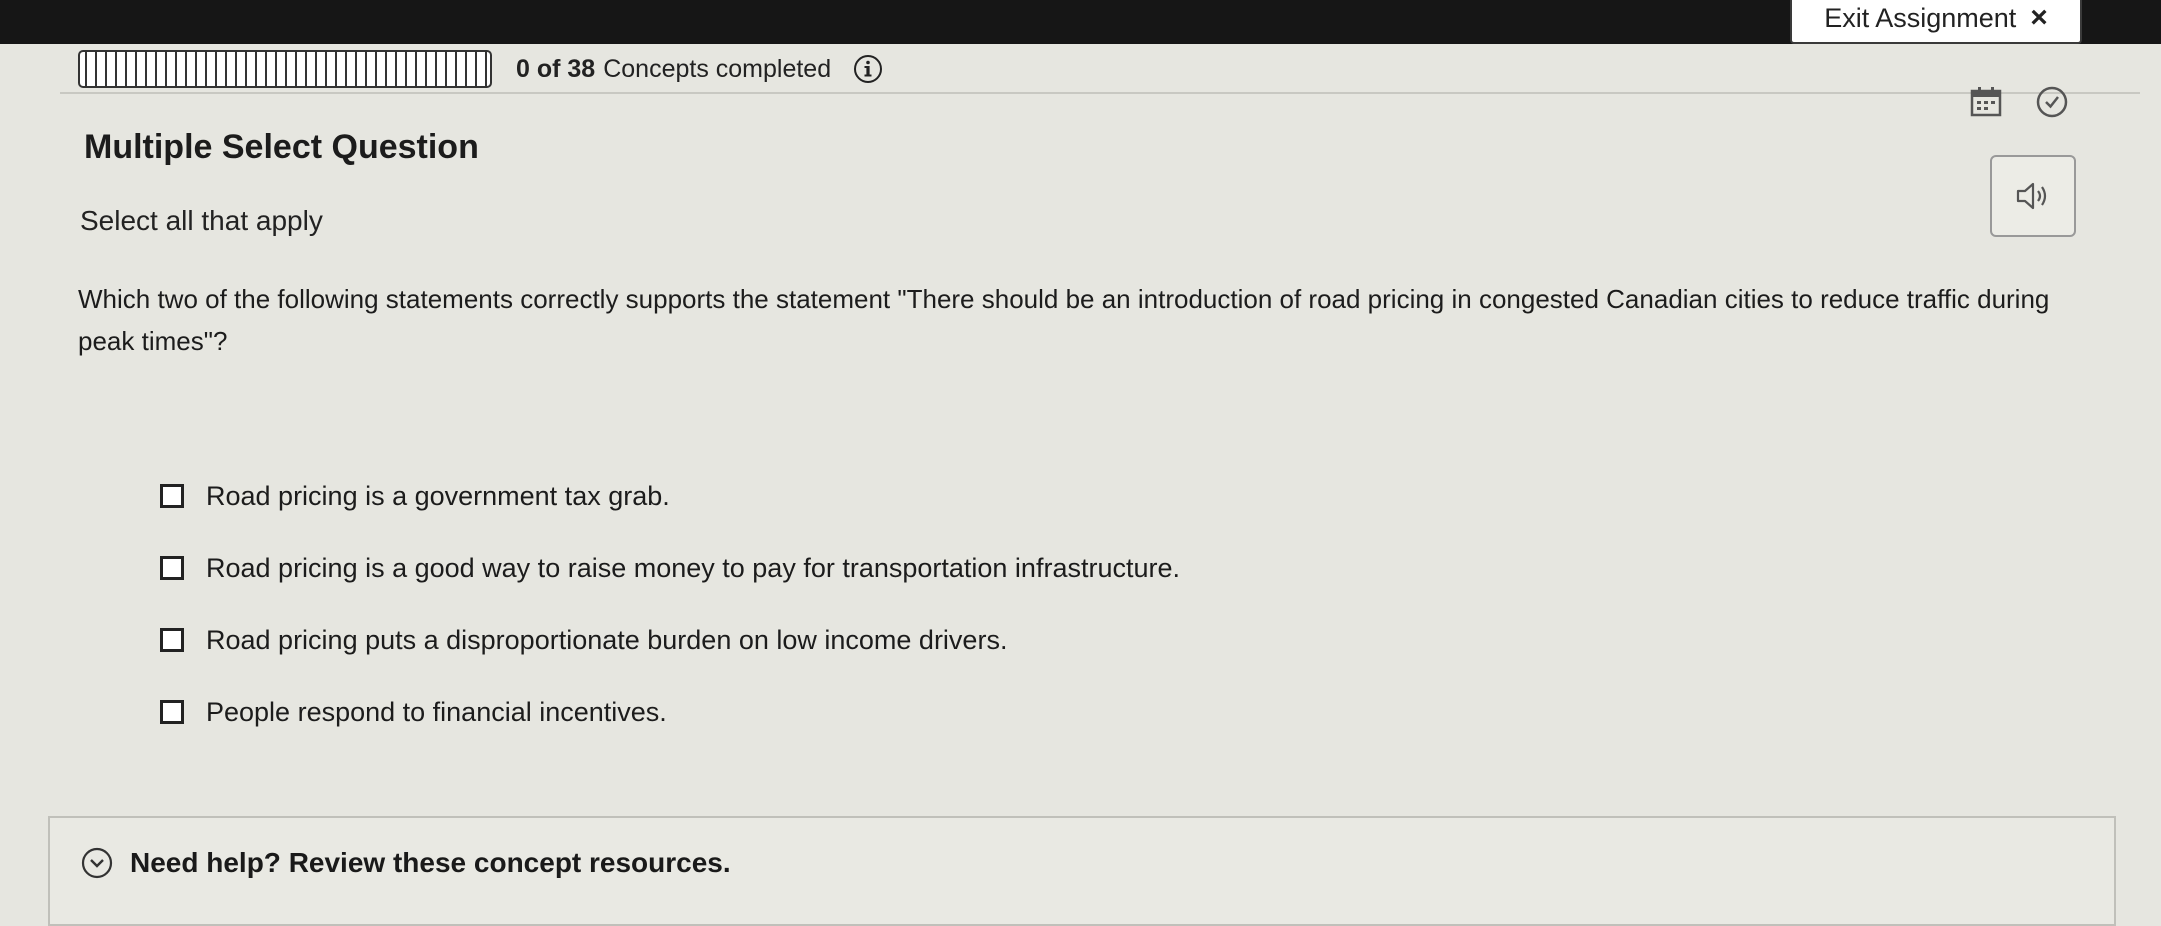 The width and height of the screenshot is (2161, 926). I want to click on answer-option: People respond to financial incentives., so click(670, 712).